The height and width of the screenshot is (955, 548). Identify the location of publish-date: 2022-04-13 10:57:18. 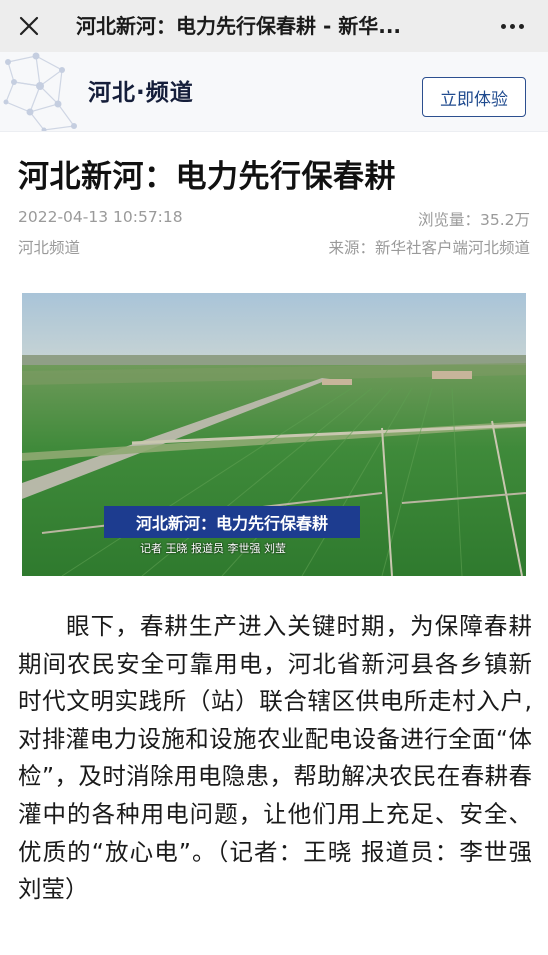
(100, 217).